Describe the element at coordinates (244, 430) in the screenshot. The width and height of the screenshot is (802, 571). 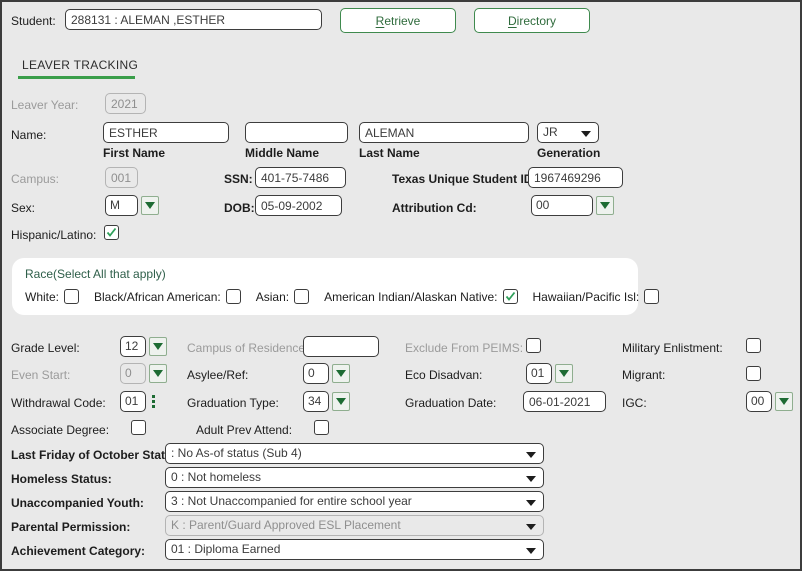
I see `adult-prev-attend-label: Adult Prev Attend:` at that location.